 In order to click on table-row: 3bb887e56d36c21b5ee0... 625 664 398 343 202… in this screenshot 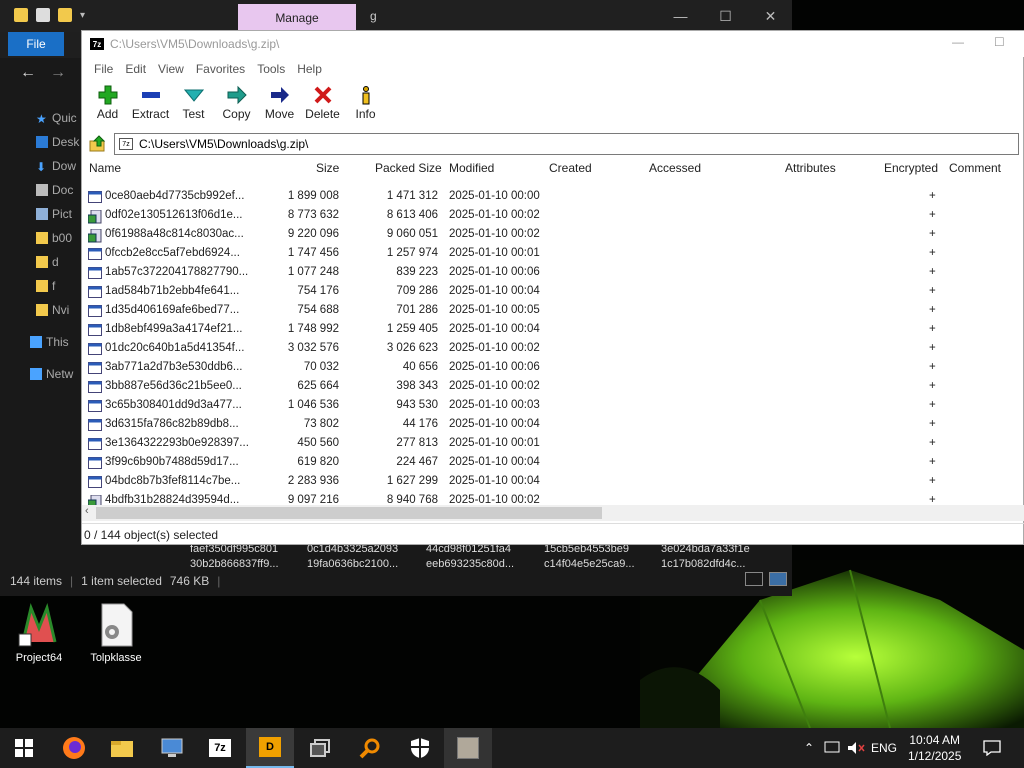, I will do `click(553, 387)`.